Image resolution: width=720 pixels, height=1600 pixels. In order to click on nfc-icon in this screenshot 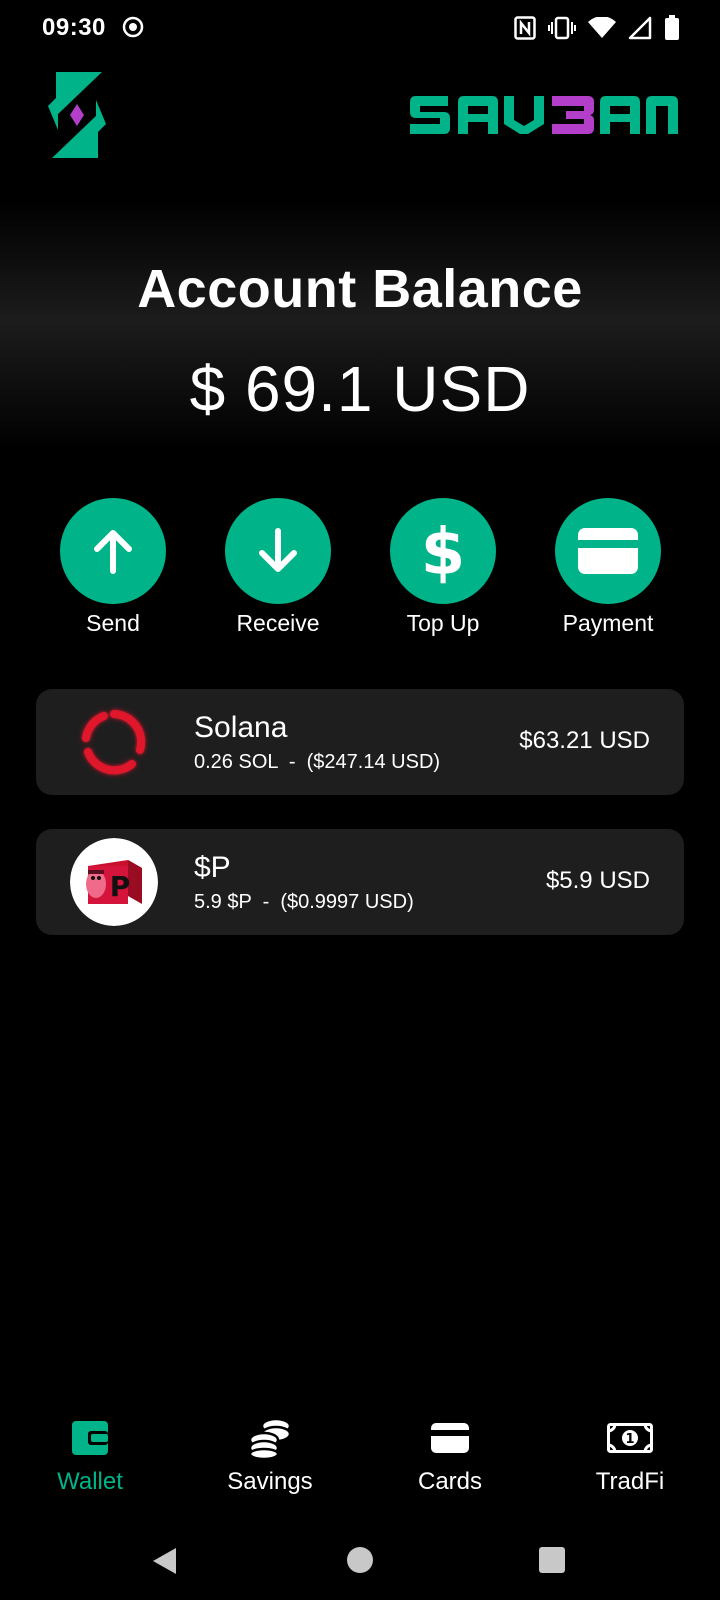, I will do `click(525, 28)`.